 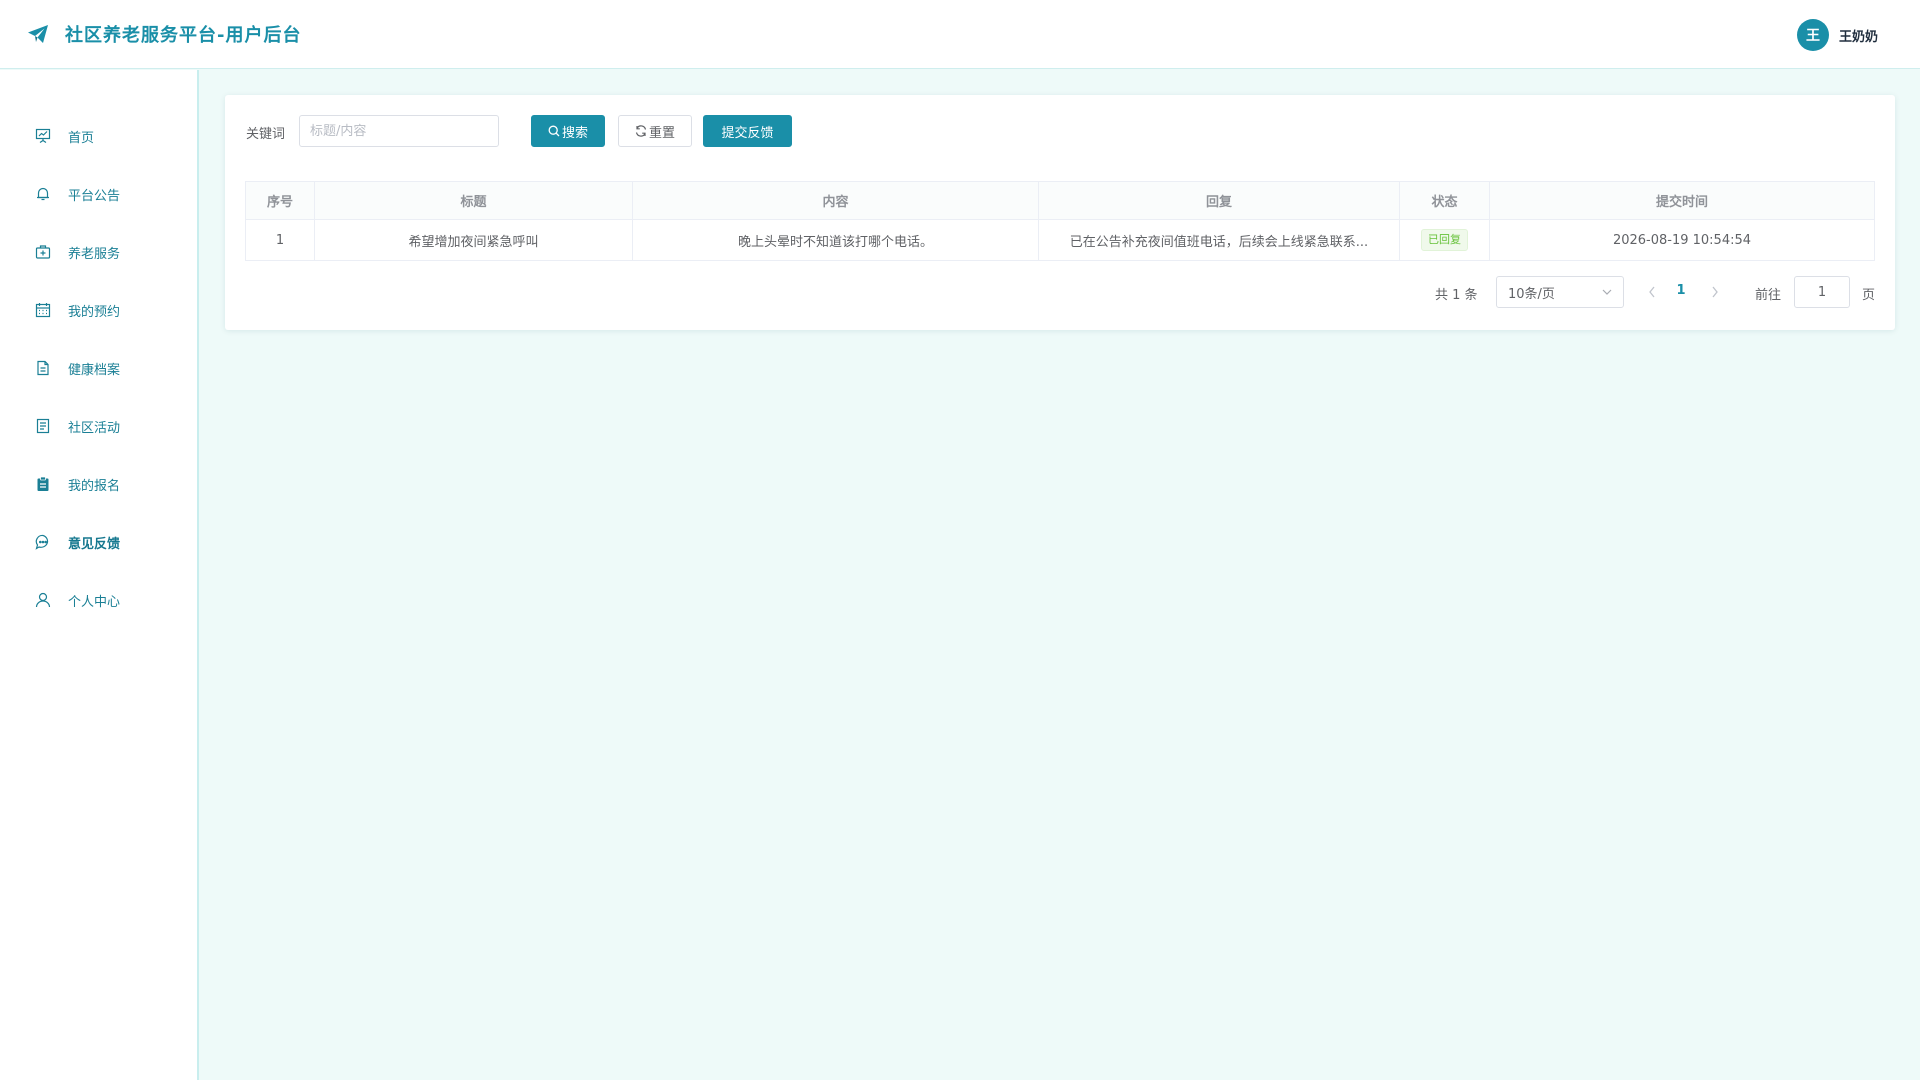 What do you see at coordinates (836, 200) in the screenshot?
I see `column-header-content: 内容` at bounding box center [836, 200].